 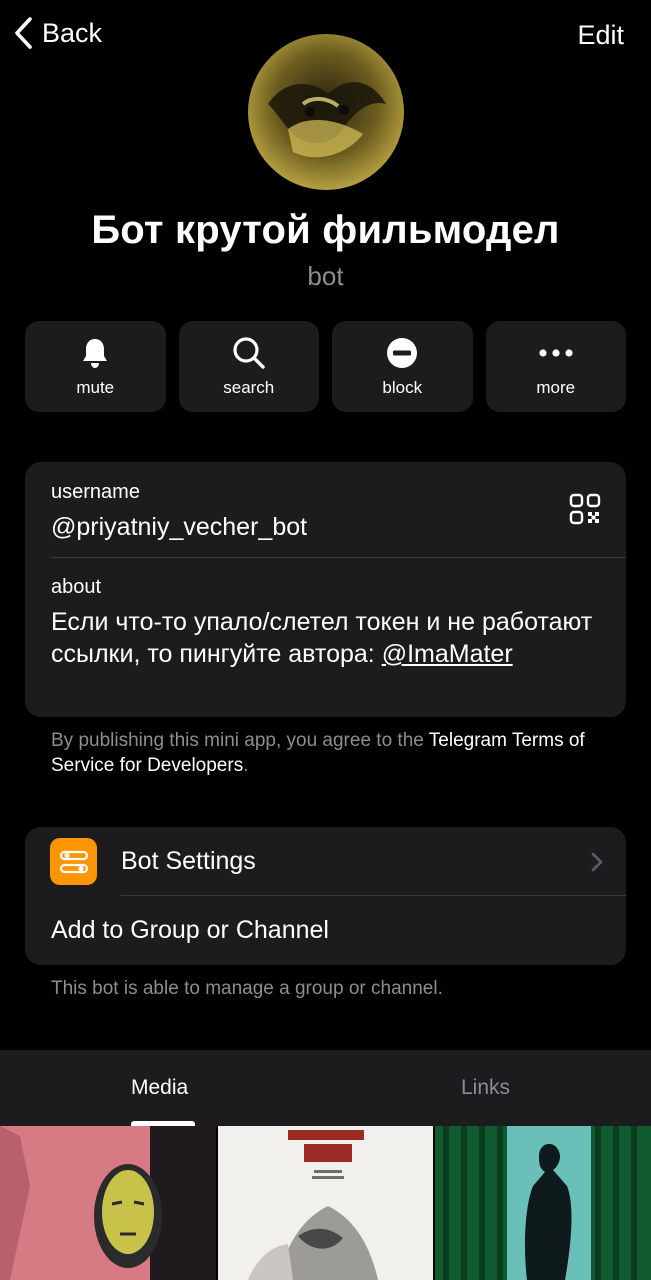 I want to click on back-button: Back, so click(x=57, y=33).